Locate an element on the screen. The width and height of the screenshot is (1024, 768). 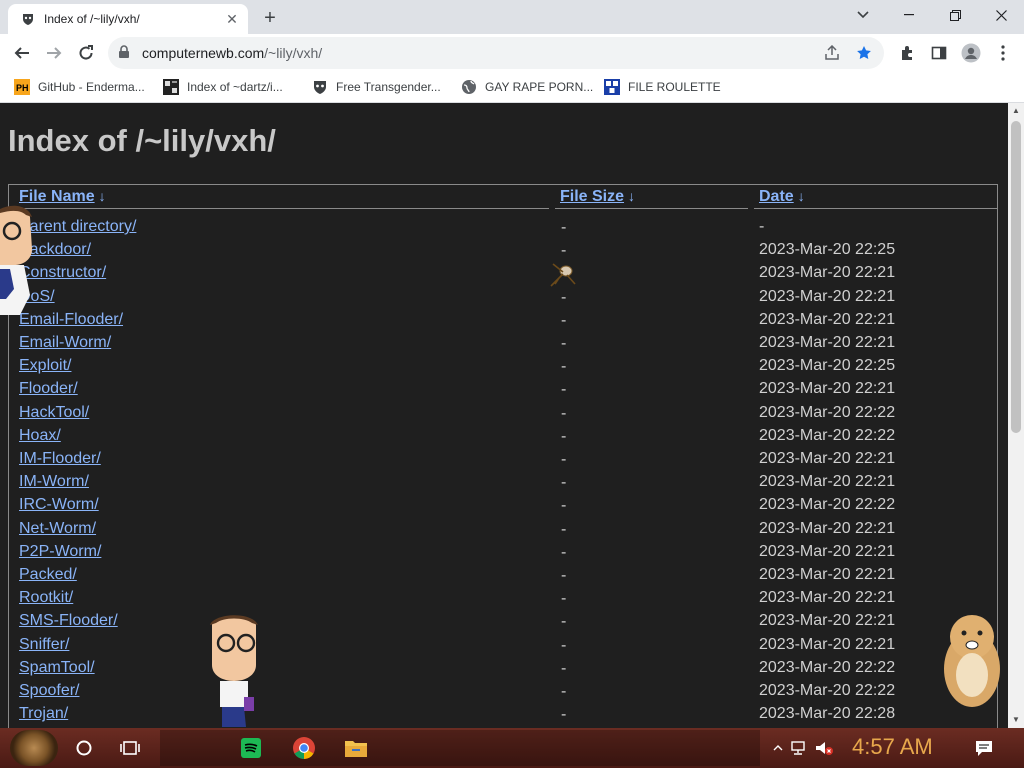
close-window-button is located at coordinates (1001, 15).